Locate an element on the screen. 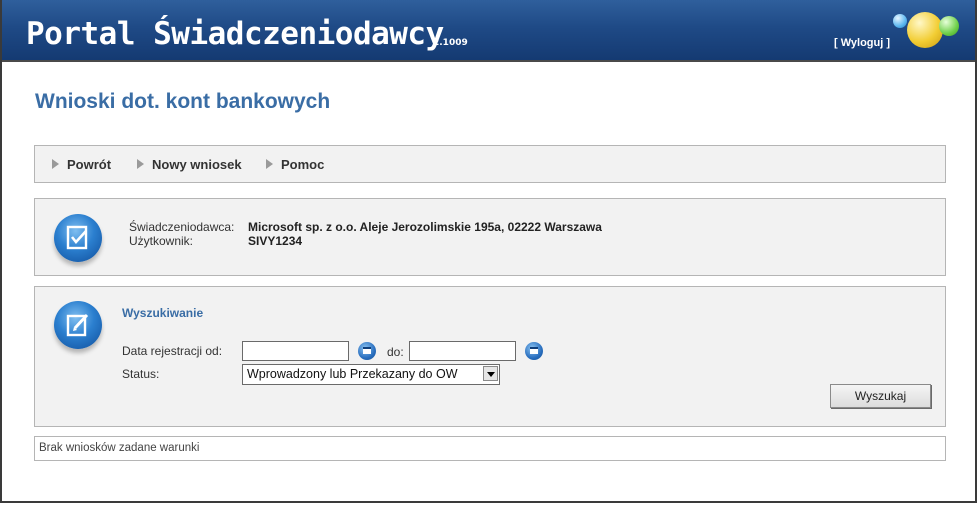 Image resolution: width=977 pixels, height=505 pixels. status-select: Wprowadzony lub Przekazany do OW is located at coordinates (371, 374).